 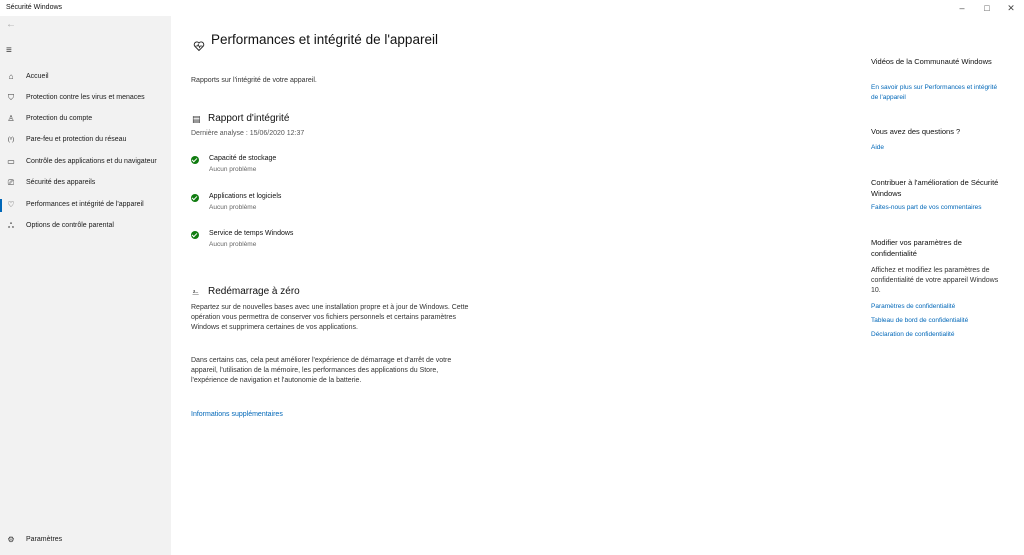 I want to click on shield-icon: ⛉, so click(x=11, y=97).